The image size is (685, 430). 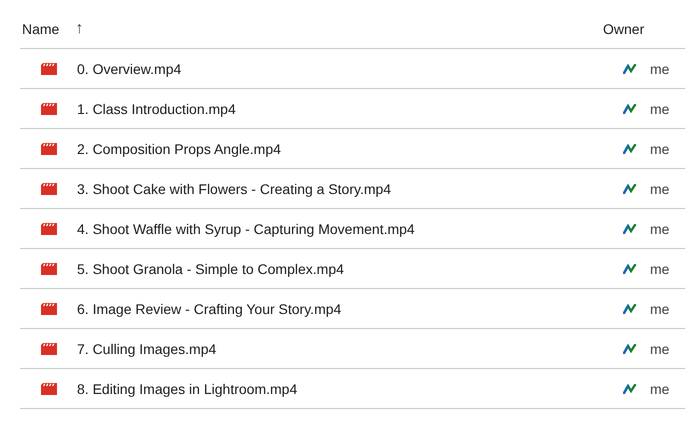 What do you see at coordinates (234, 188) in the screenshot?
I see `file-name: 3. Shoot Cake with Flowers - Creating a Story.mp4` at bounding box center [234, 188].